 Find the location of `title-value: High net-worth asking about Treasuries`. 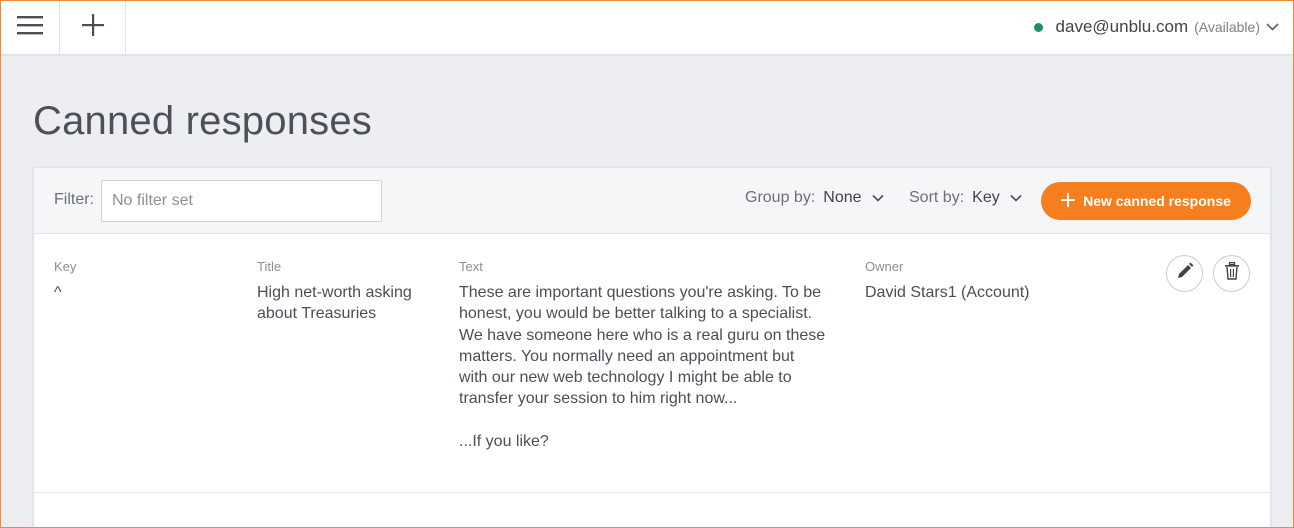

title-value: High net-worth asking about Treasuries is located at coordinates (334, 303).